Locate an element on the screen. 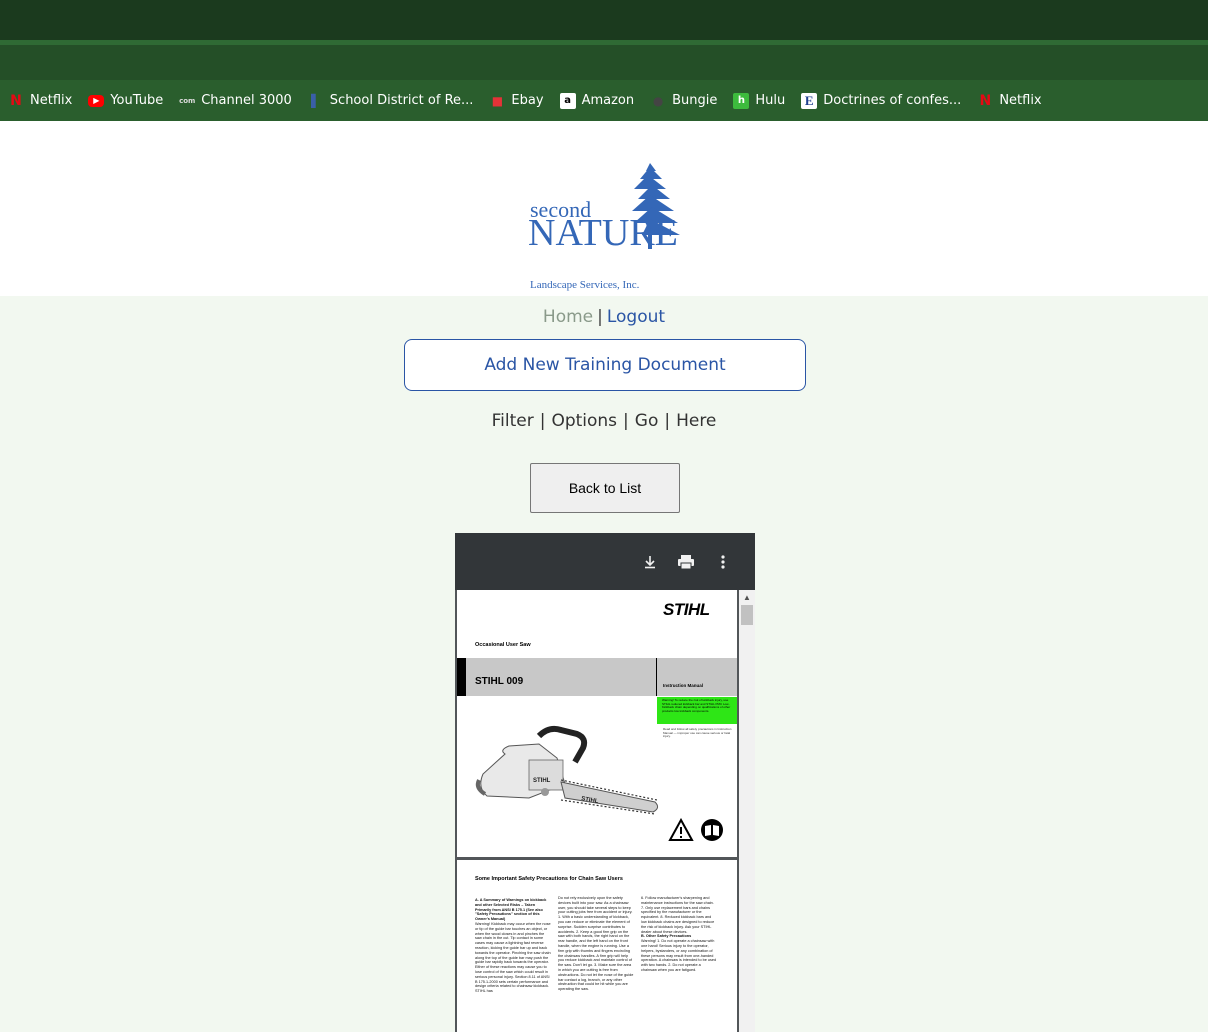 The height and width of the screenshot is (1032, 1208). pdf-band-accent is located at coordinates (461, 677).